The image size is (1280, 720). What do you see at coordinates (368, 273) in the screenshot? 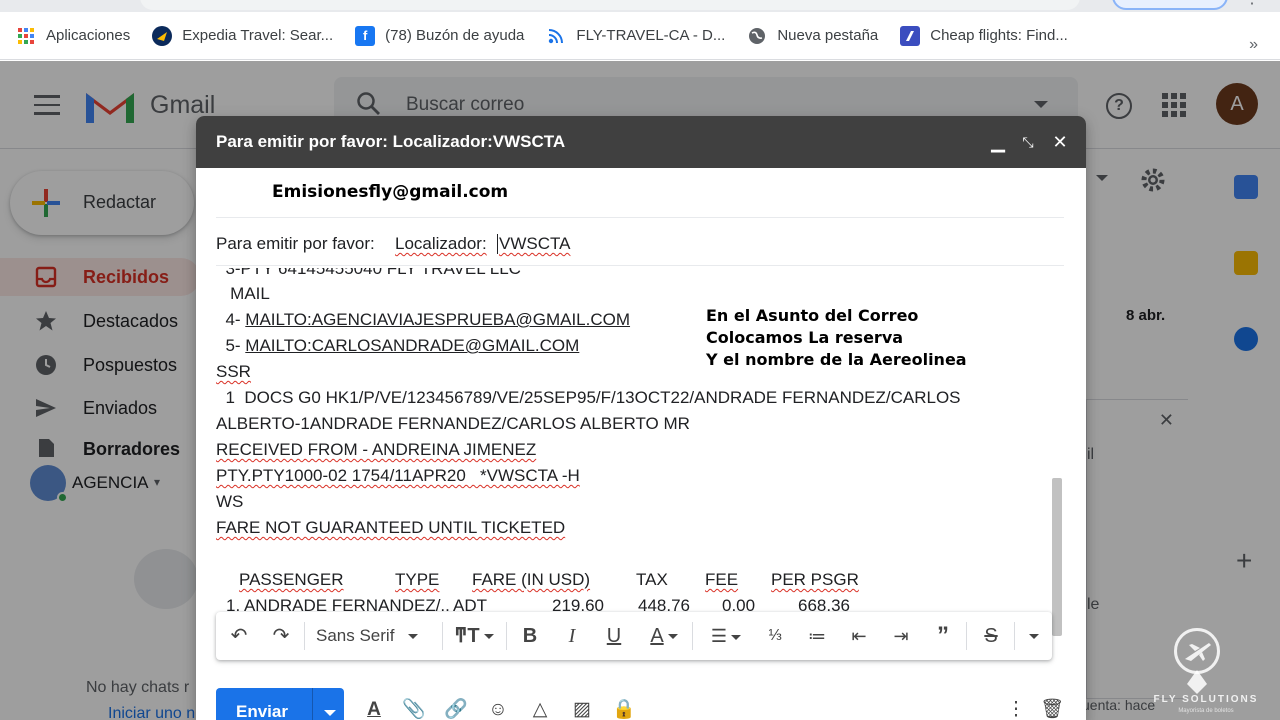
I see `body-line: 3-PTY 64145455040 FLY TRAVEL LLC` at bounding box center [368, 273].